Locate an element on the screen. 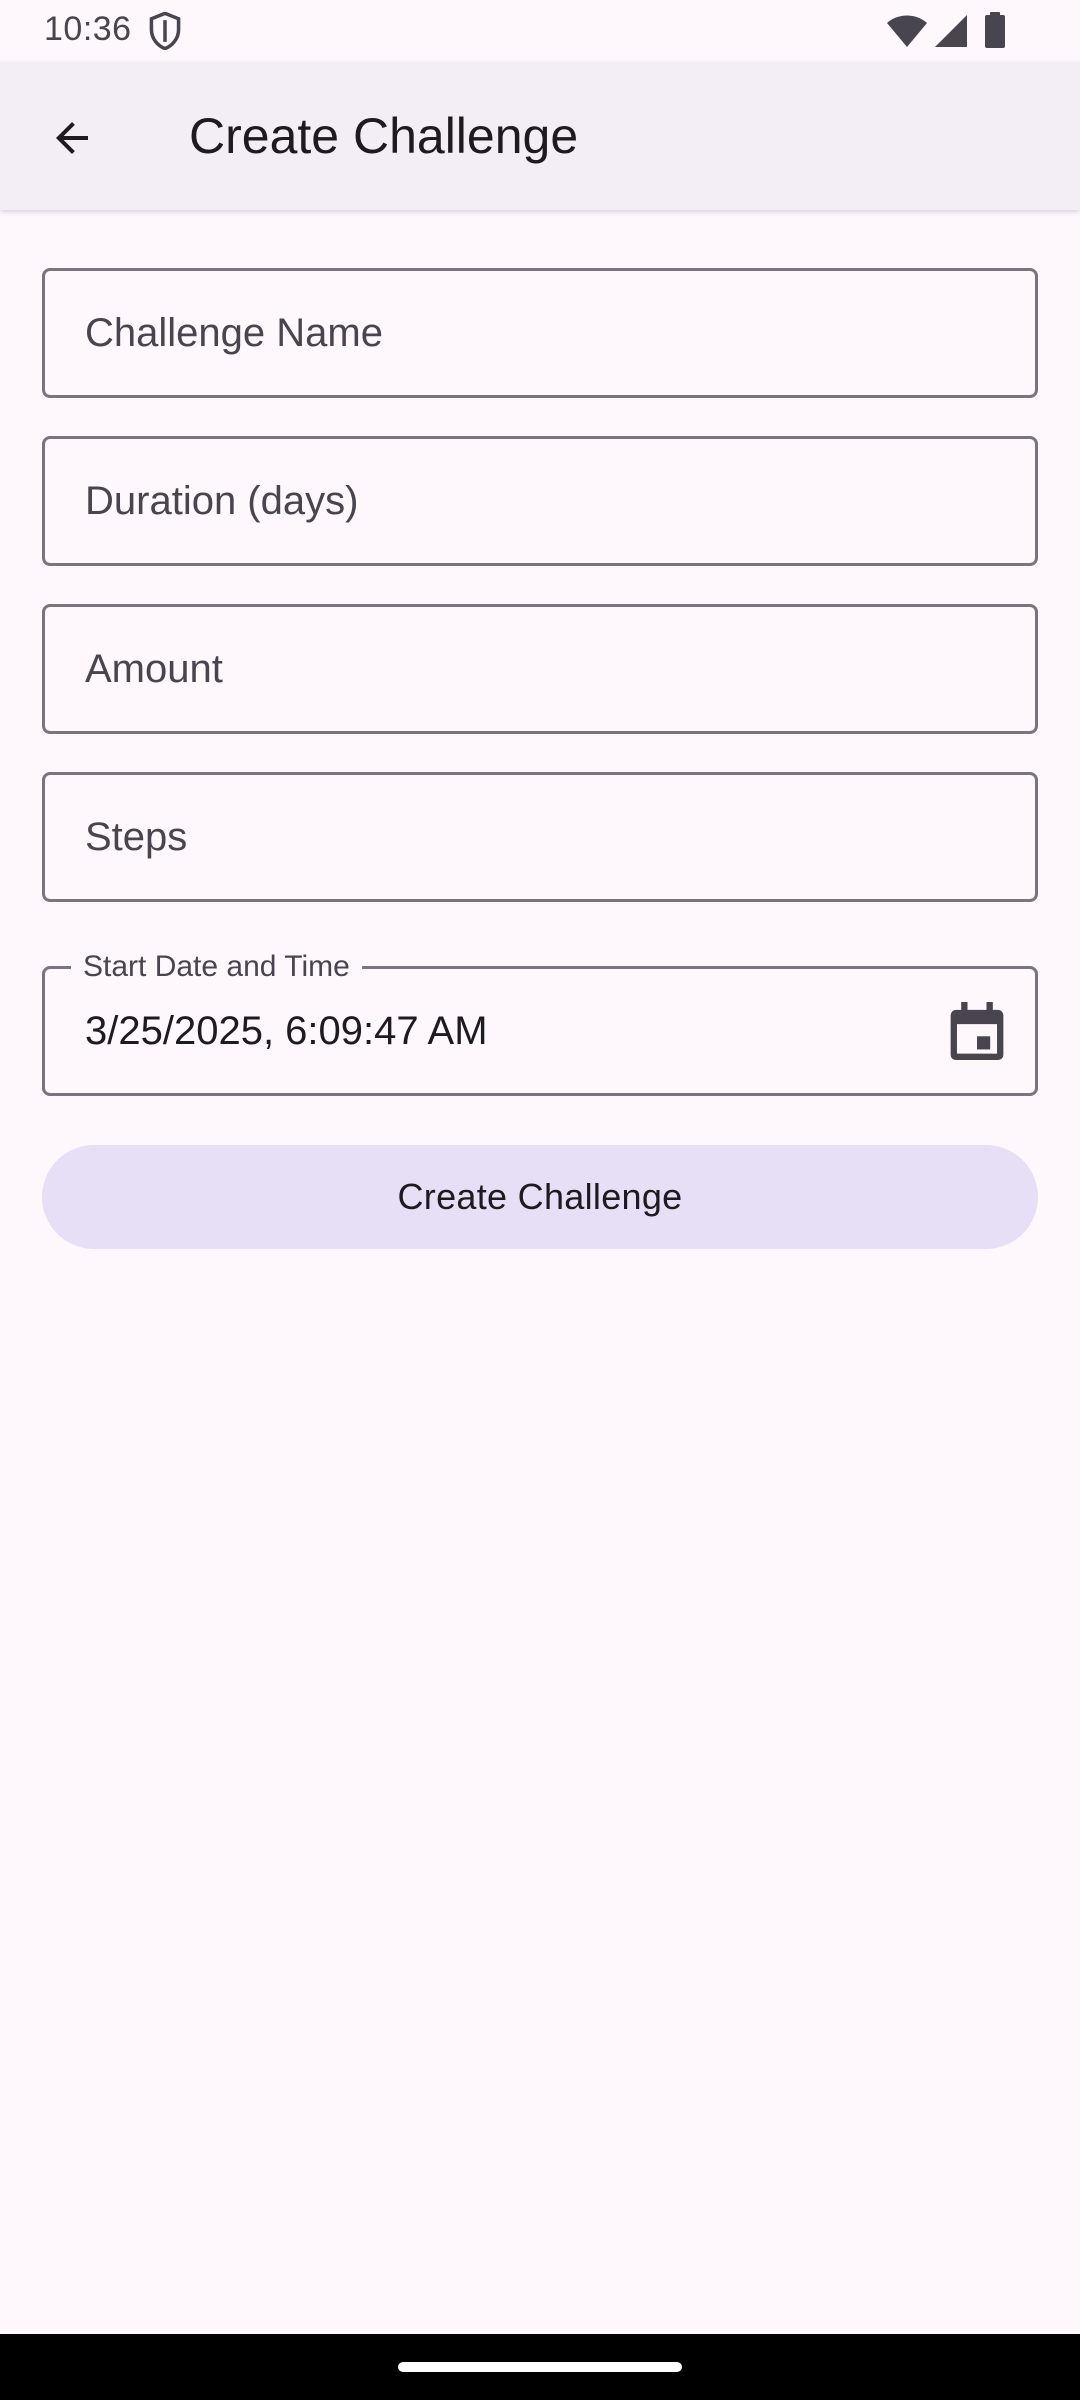 This screenshot has height=2400, width=1080. signal-icon is located at coordinates (951, 31).